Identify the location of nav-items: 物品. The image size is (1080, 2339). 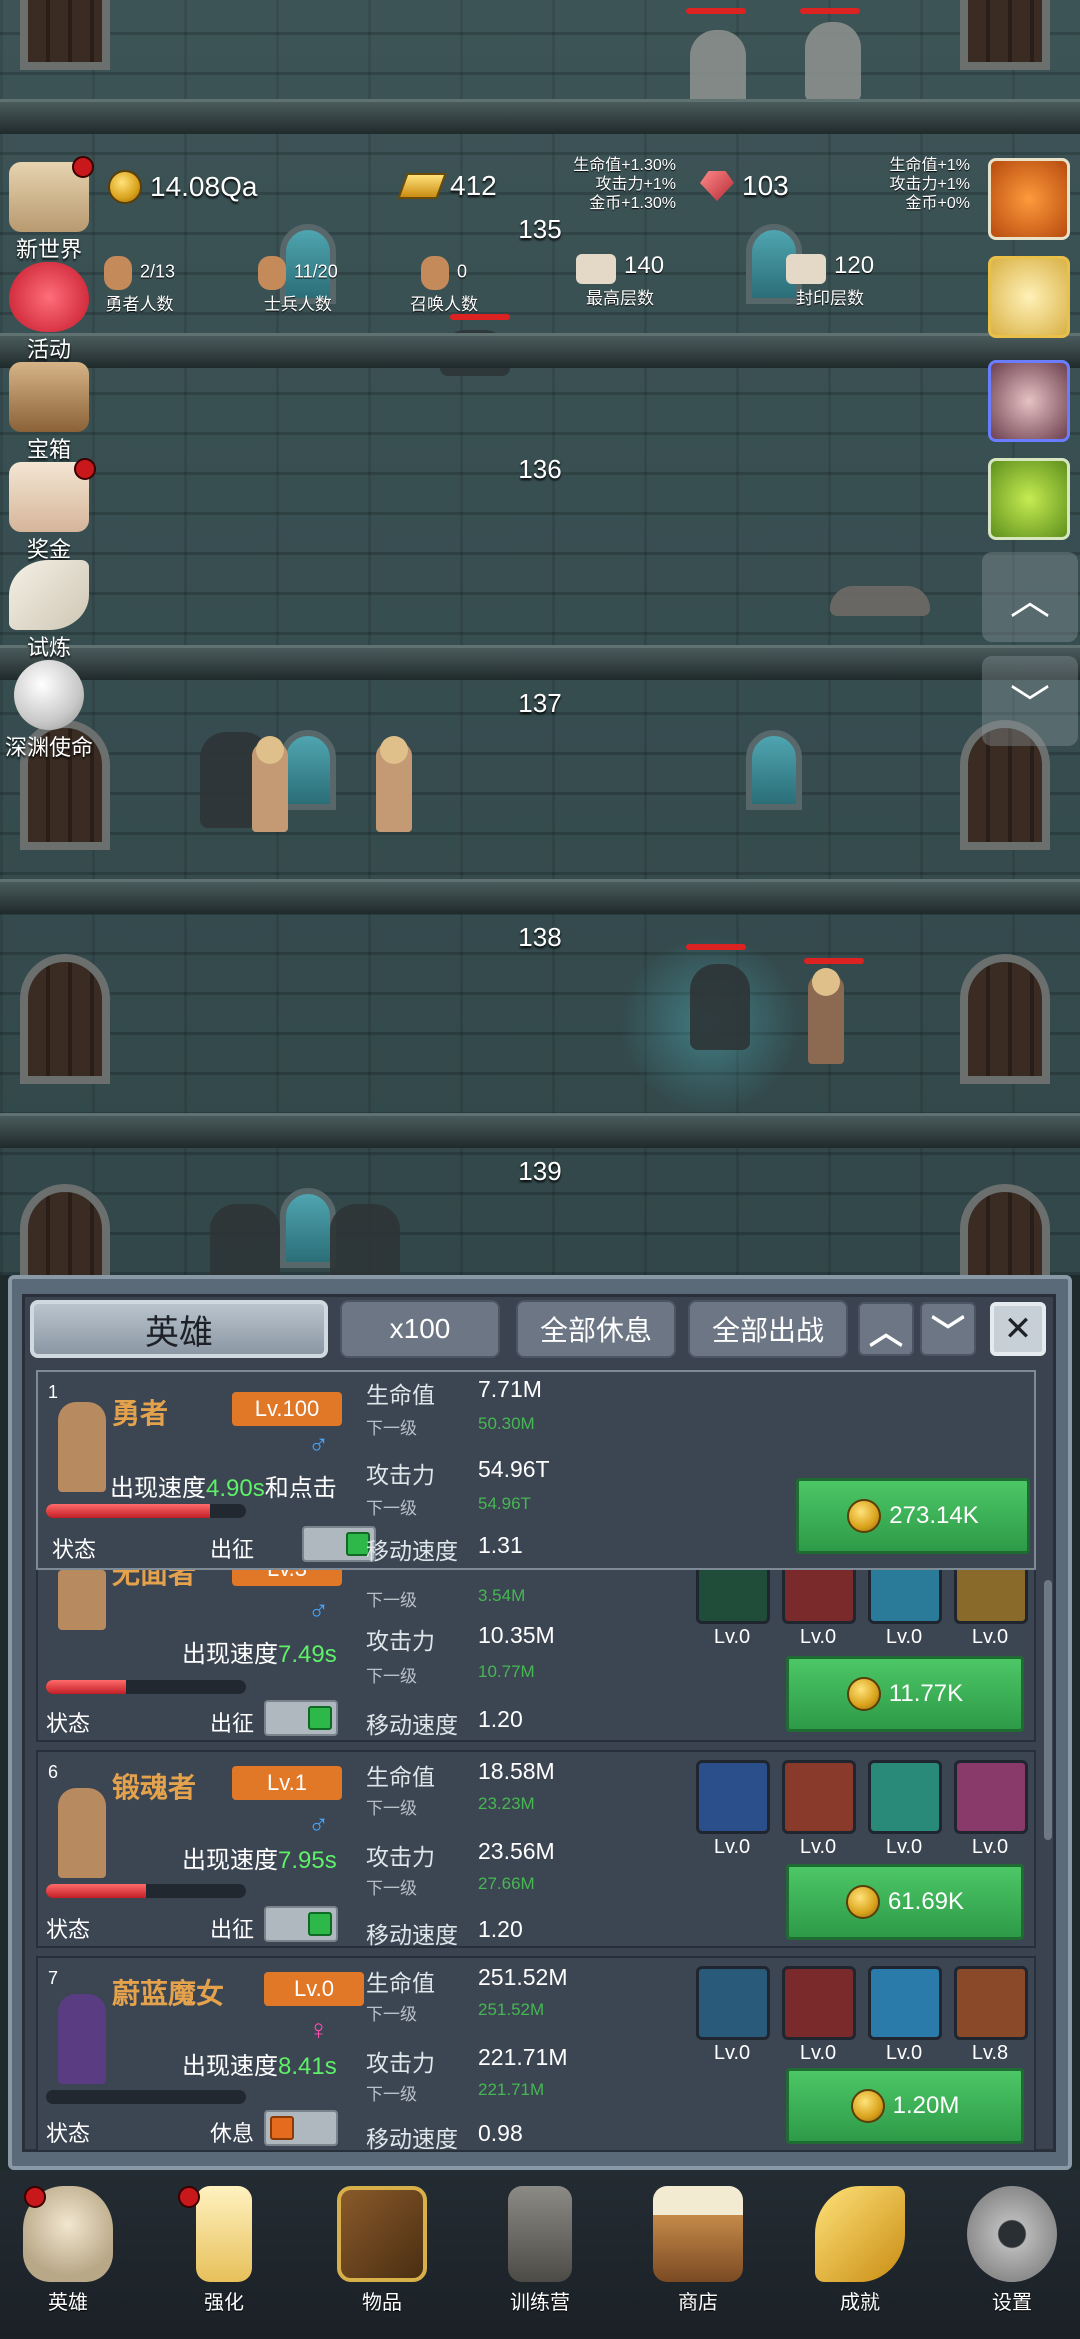
(382, 2250).